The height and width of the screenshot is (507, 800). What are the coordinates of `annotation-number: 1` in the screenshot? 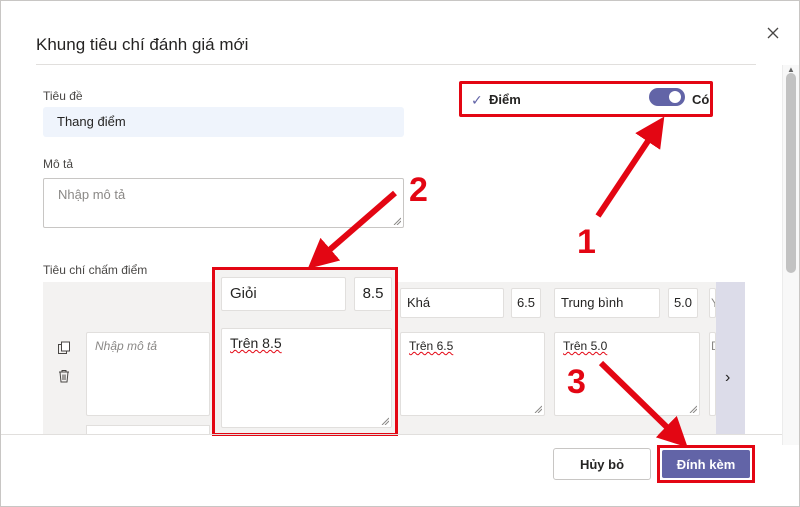 It's located at (586, 242).